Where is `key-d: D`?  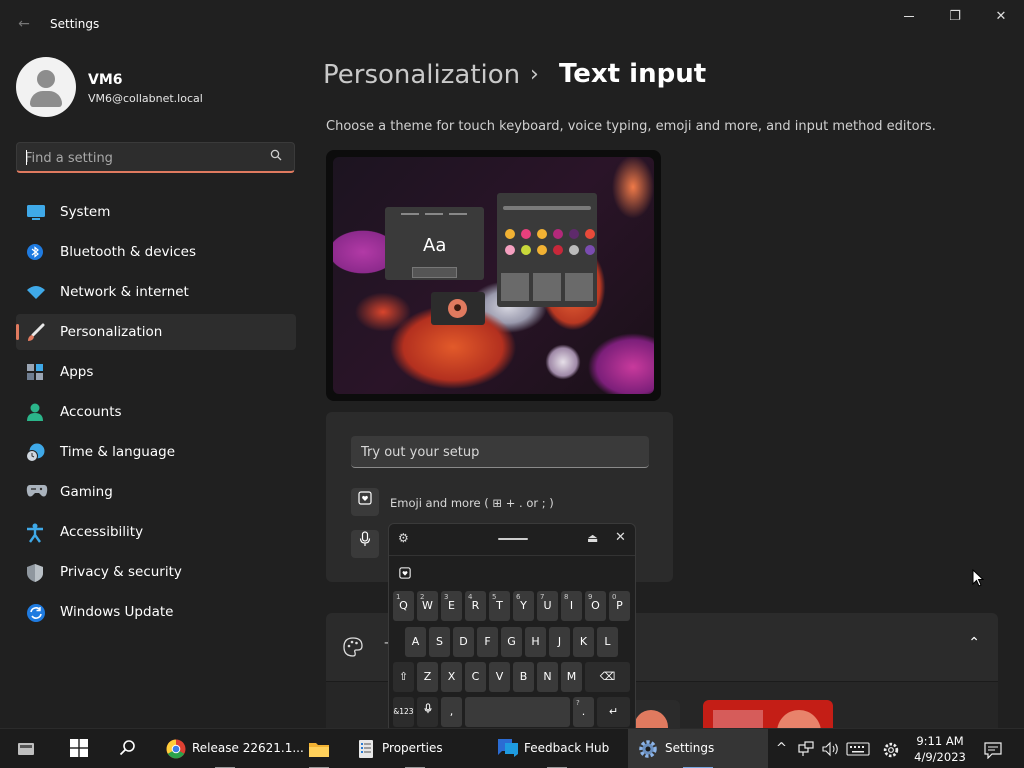
key-d: D is located at coordinates (463, 642).